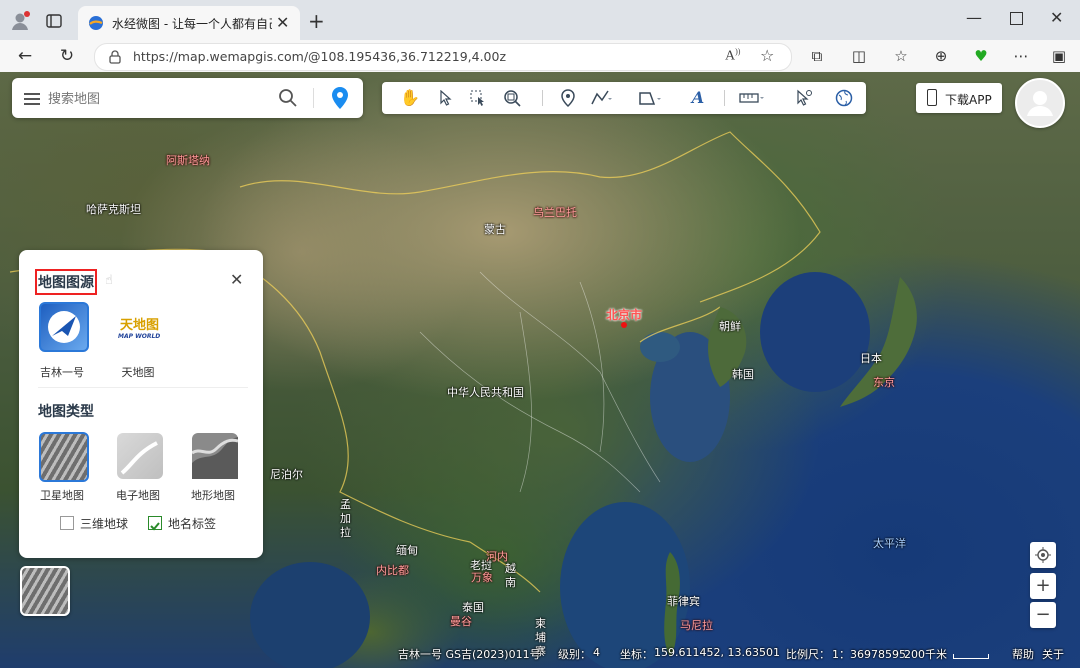  Describe the element at coordinates (1016, 18) in the screenshot. I see `maximize-icon` at that location.